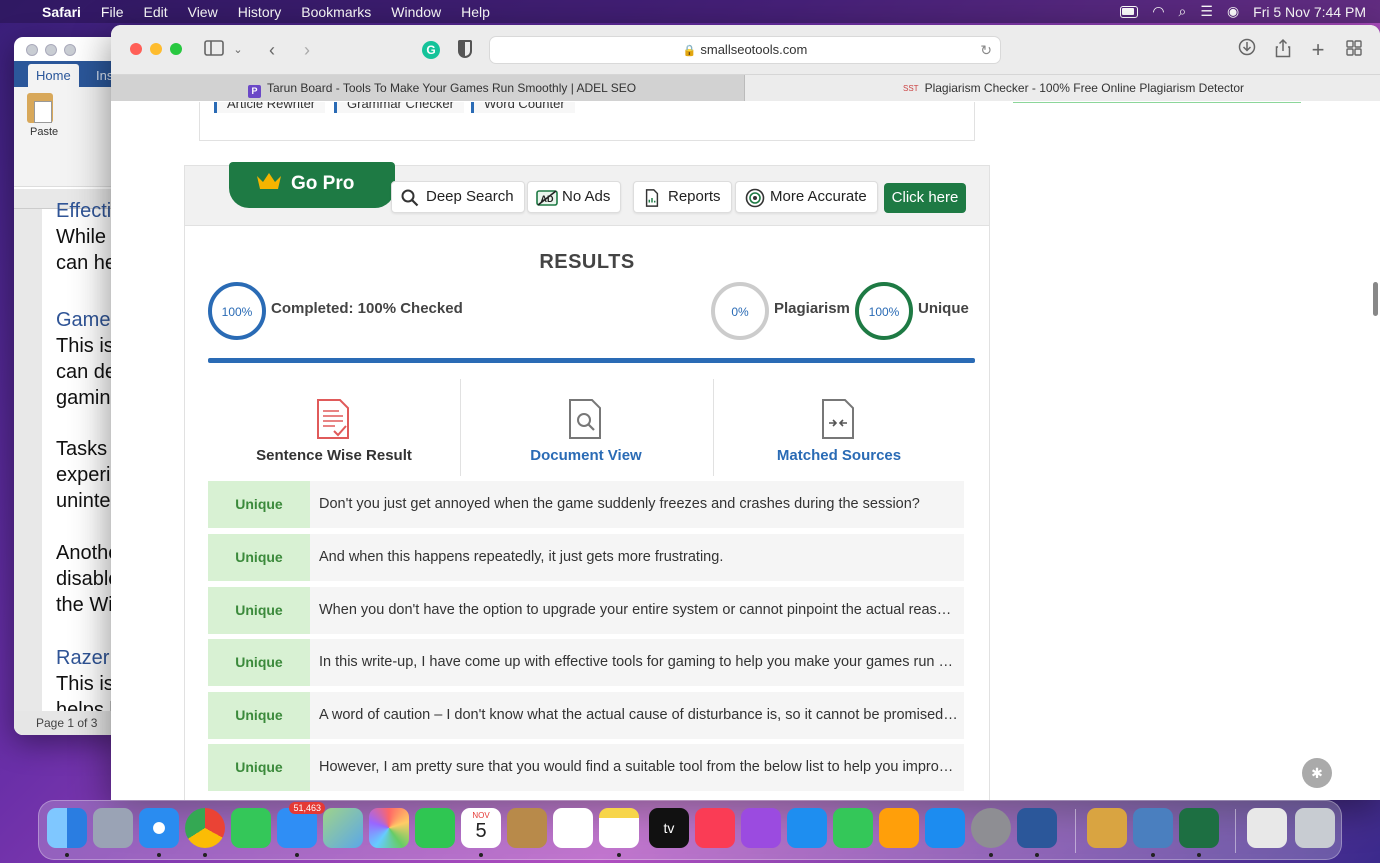 This screenshot has width=1380, height=863. Describe the element at coordinates (652, 198) in the screenshot. I see `report-doc-icon` at that location.